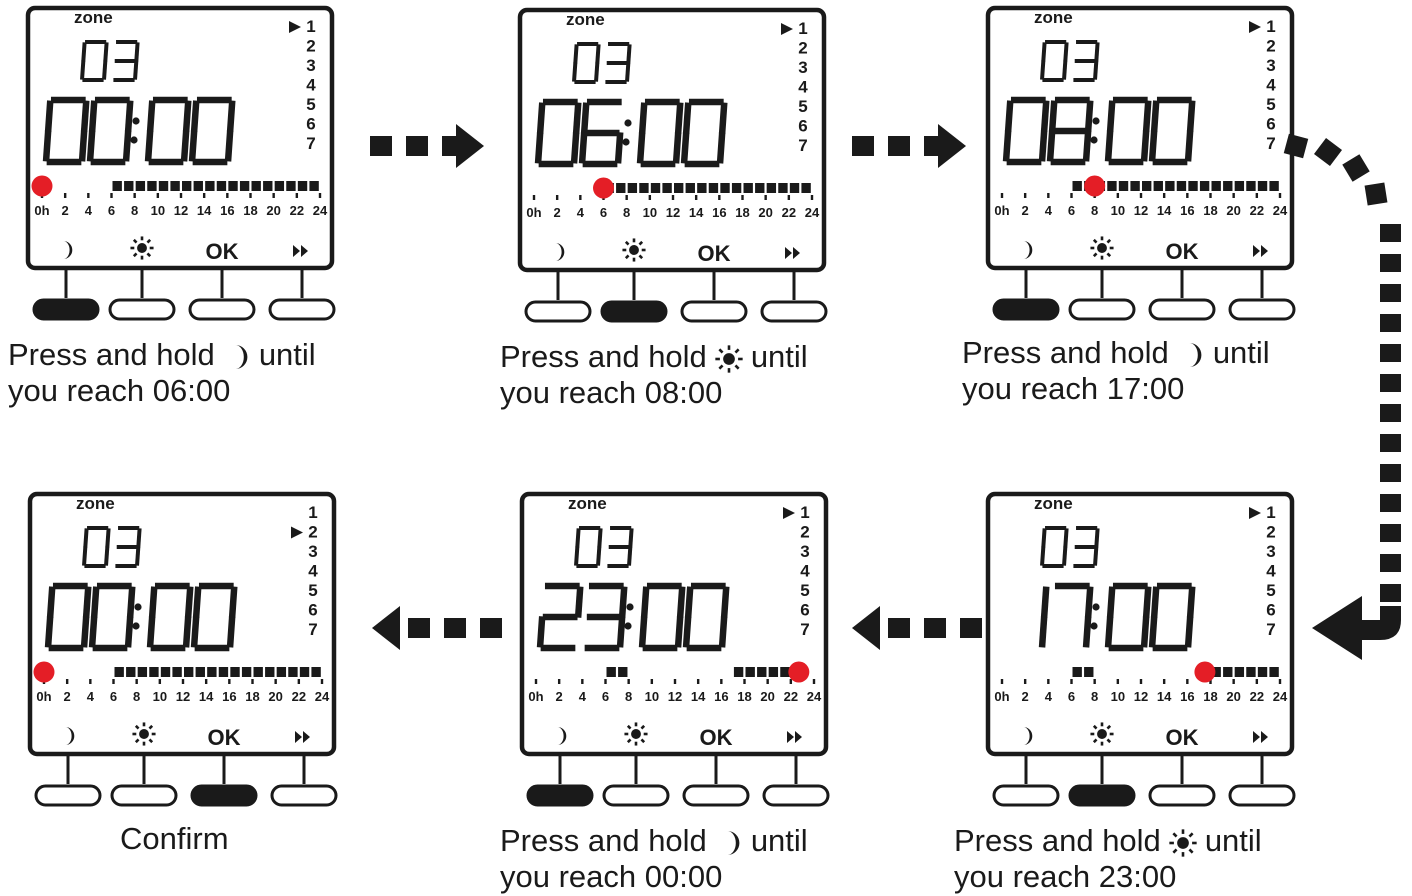 The height and width of the screenshot is (896, 1412). I want to click on day-number-6: 6, so click(310, 124).